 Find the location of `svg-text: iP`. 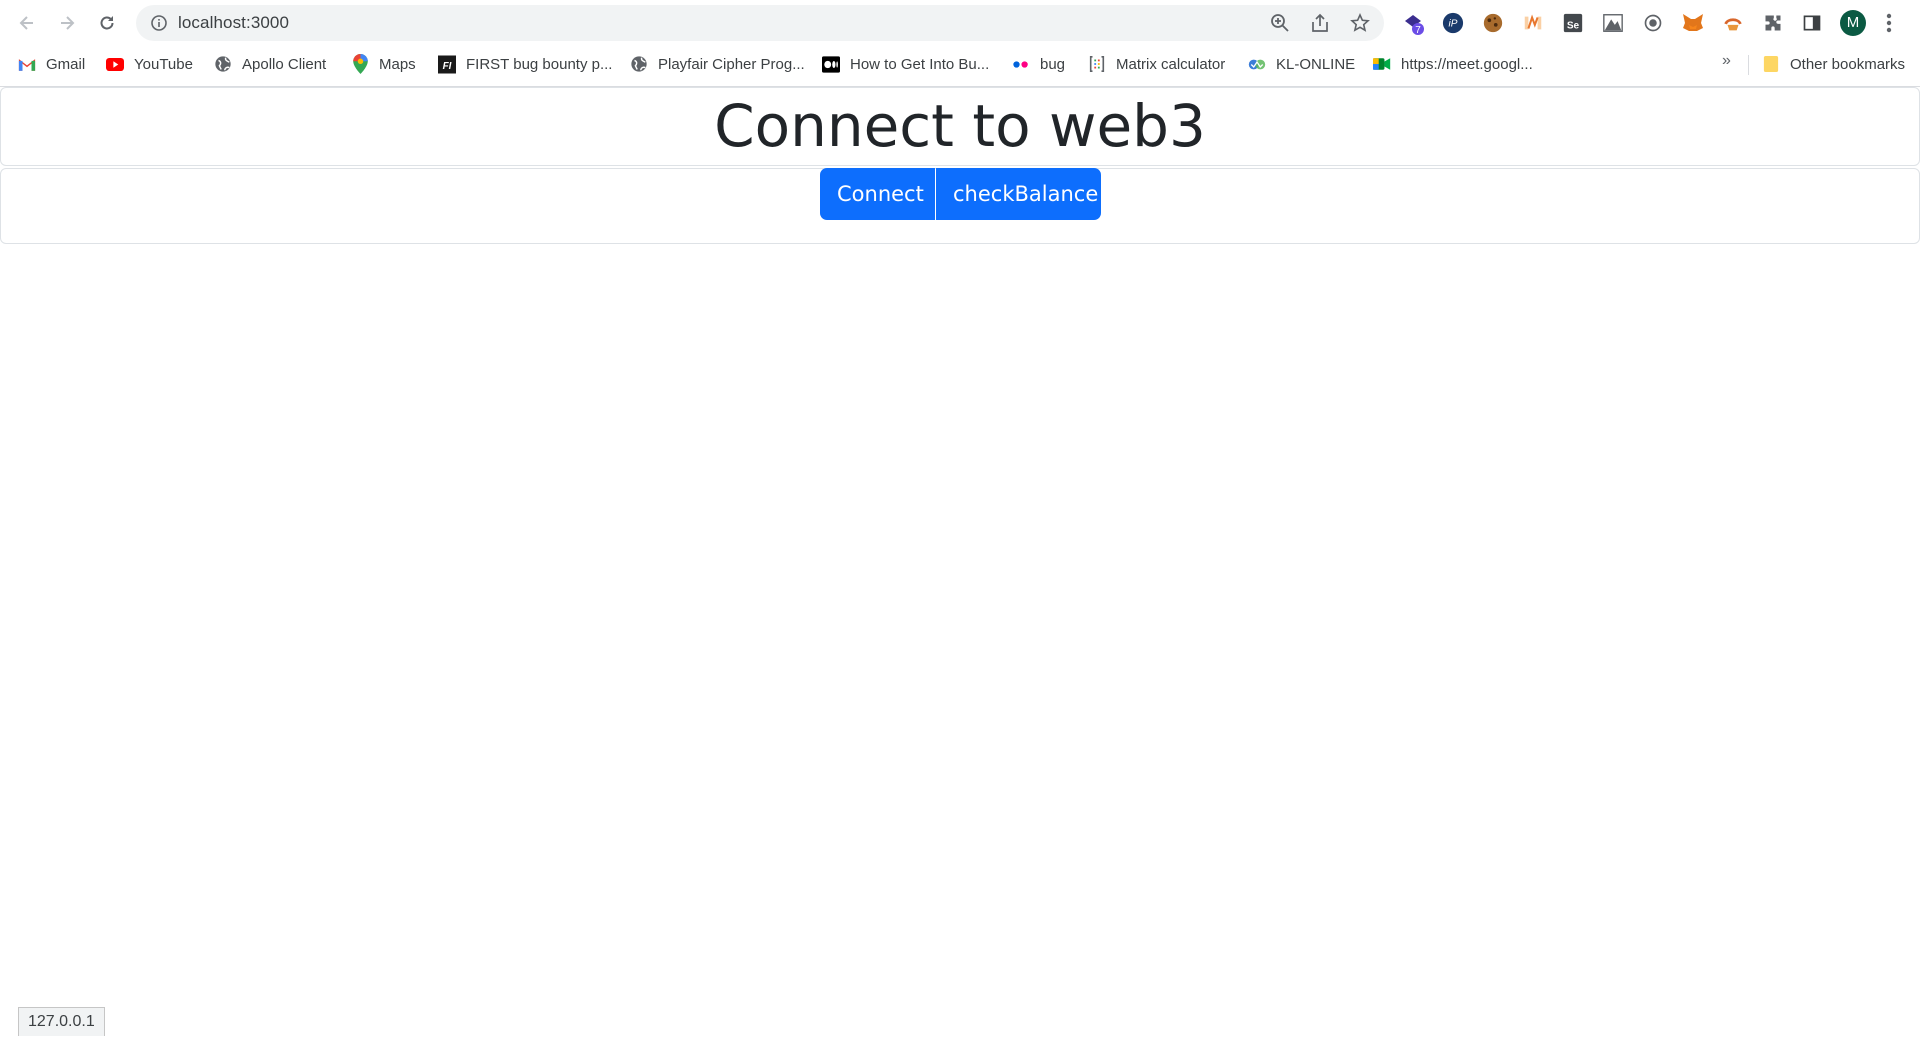

svg-text: iP is located at coordinates (1453, 24).